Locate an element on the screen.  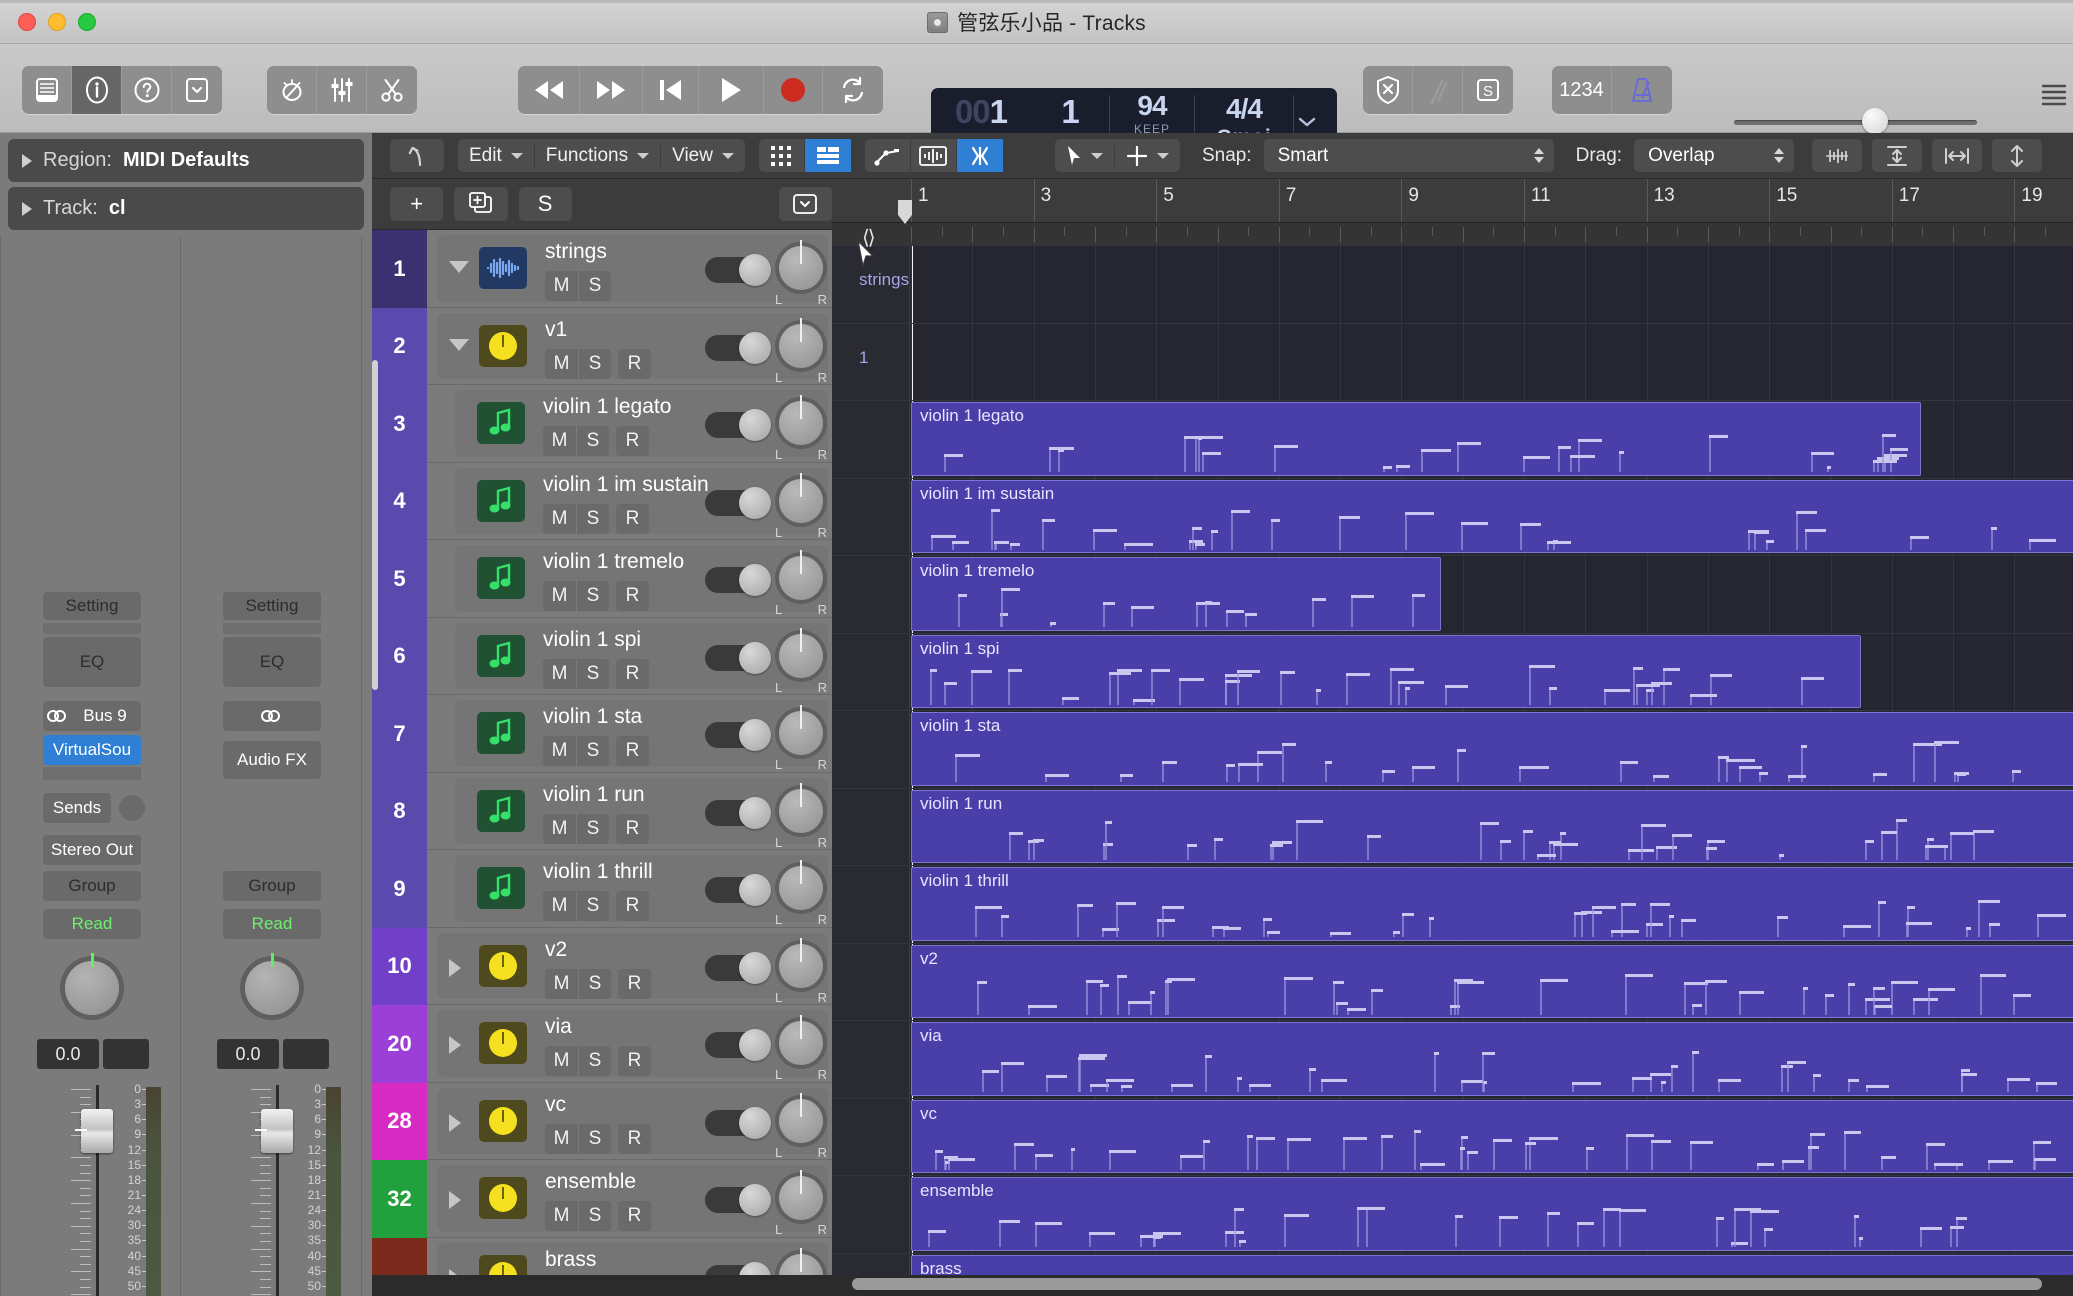
pointer-tool-button is located at coordinates (1085, 155).